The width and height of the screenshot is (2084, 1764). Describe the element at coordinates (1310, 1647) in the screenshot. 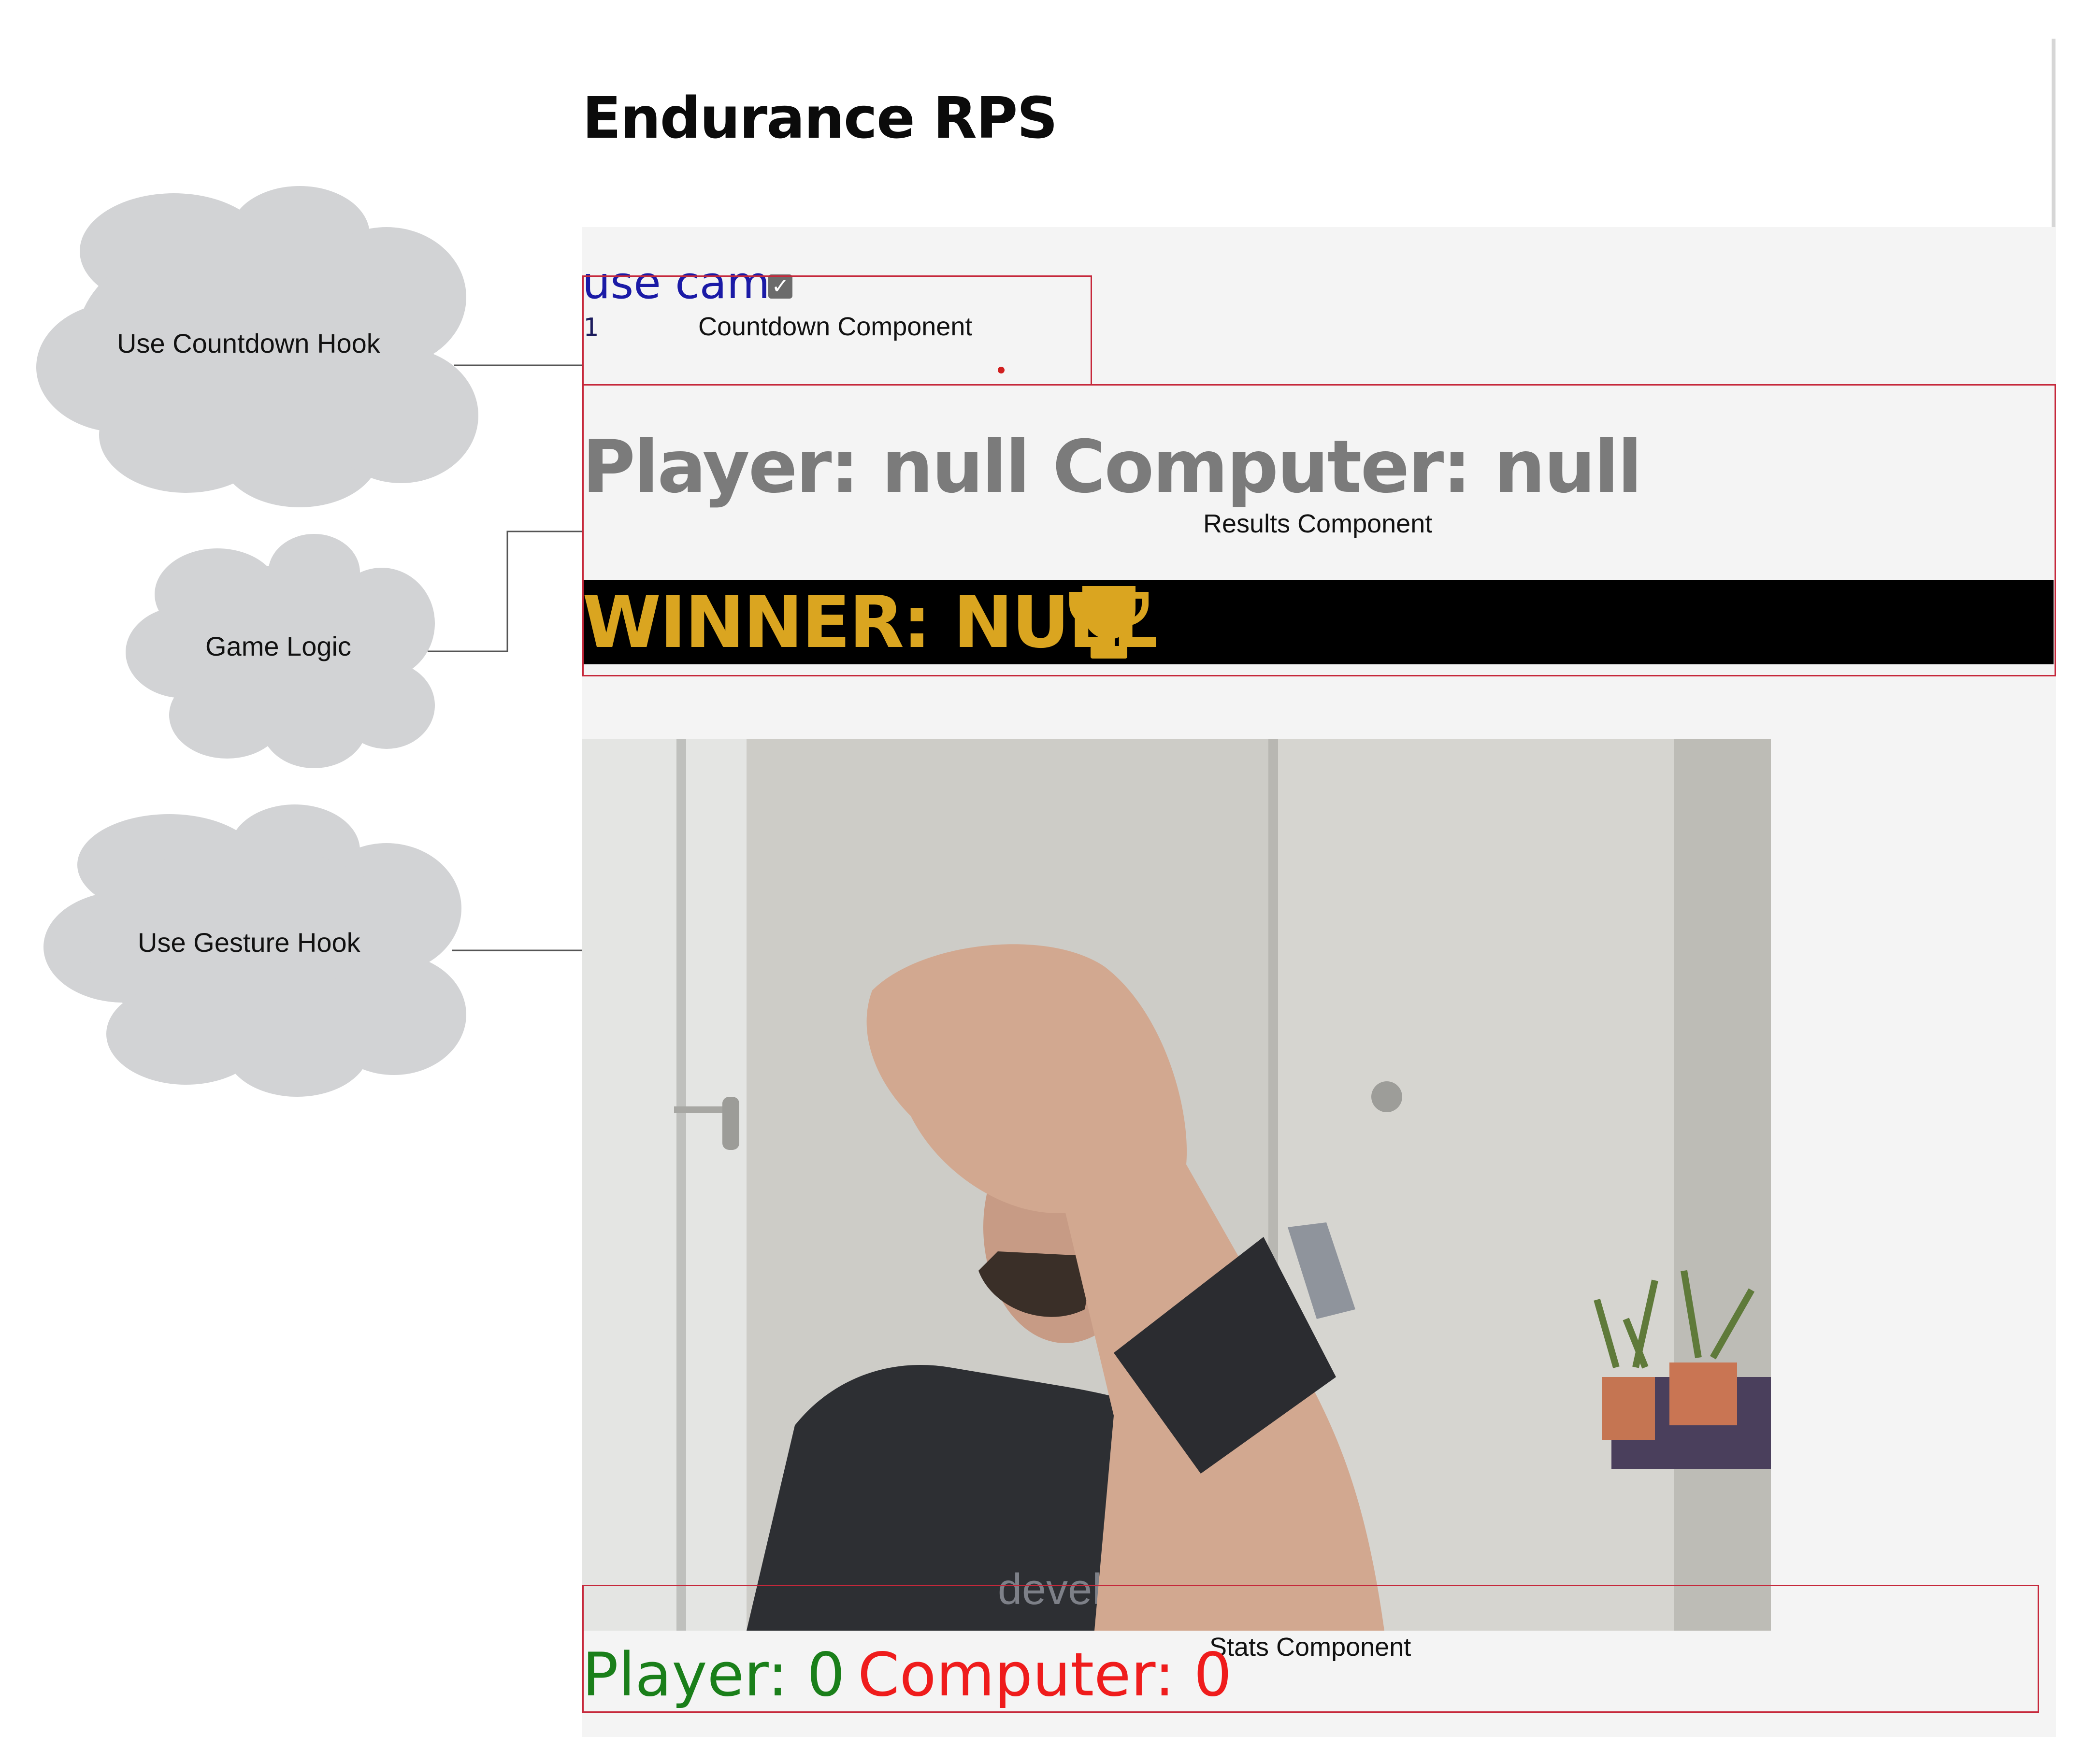

I see `stats-component-label: Stats Component` at that location.